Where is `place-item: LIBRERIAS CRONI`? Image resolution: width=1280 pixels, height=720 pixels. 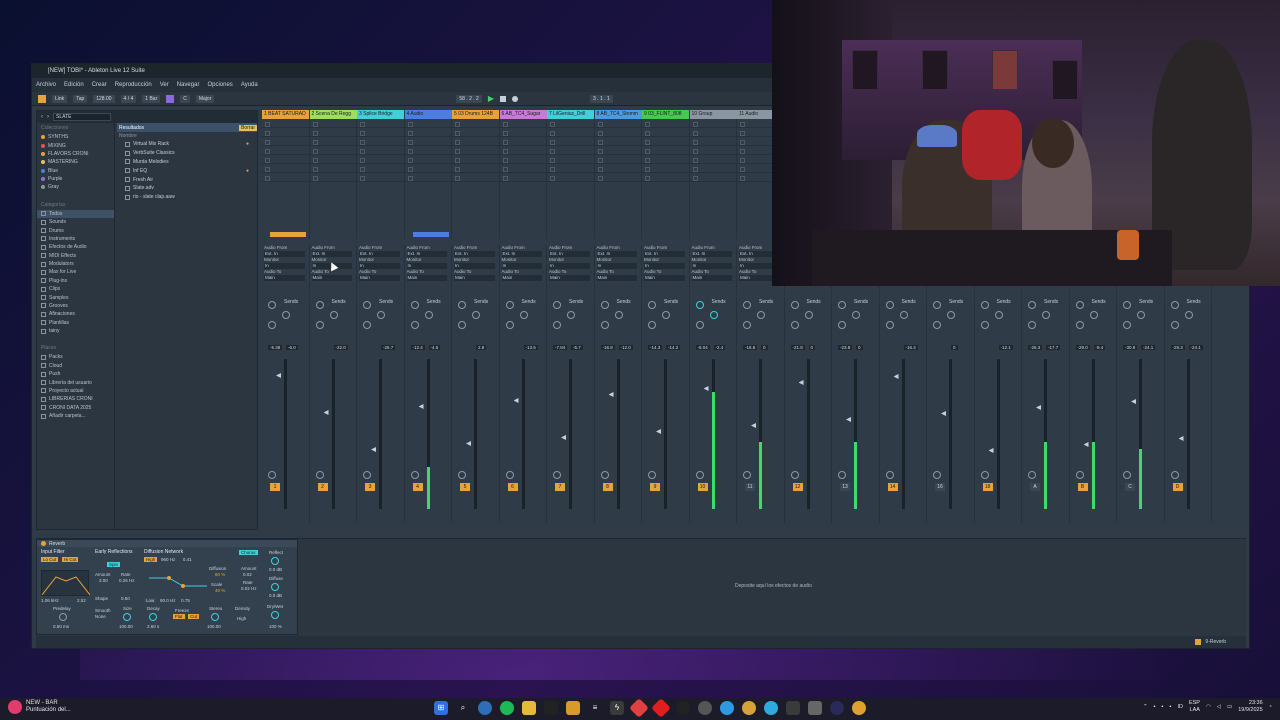 place-item: LIBRERIAS CRONI is located at coordinates (75, 399).